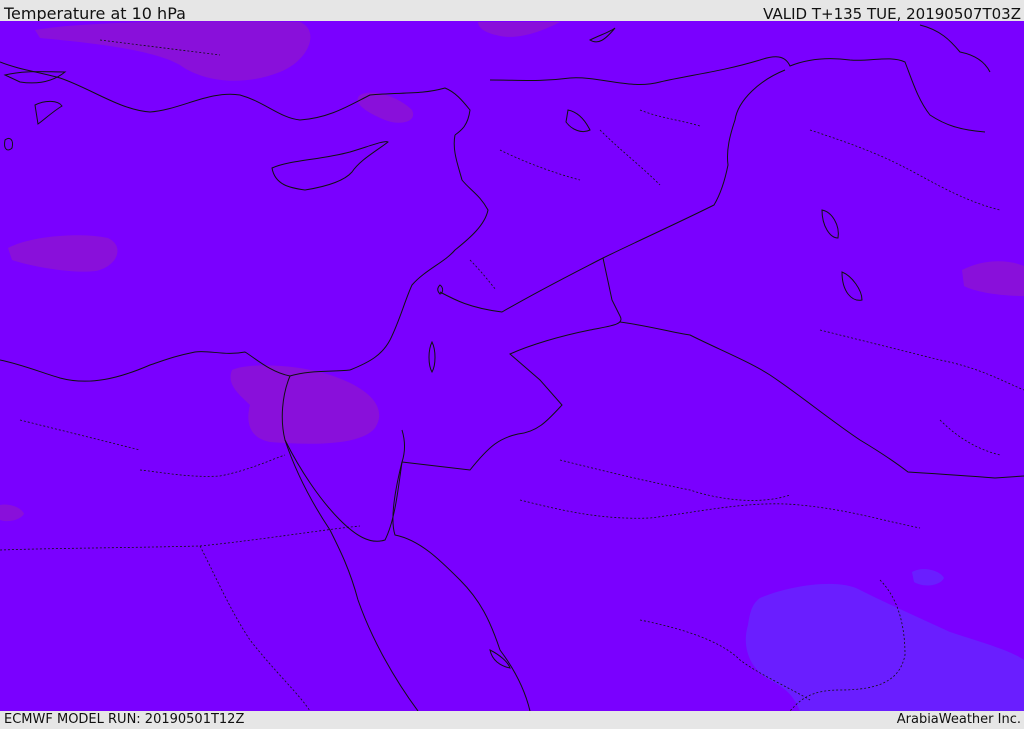  I want to click on model-run-label: ECMWF MODEL RUN: 20190501T12Z, so click(124, 719).